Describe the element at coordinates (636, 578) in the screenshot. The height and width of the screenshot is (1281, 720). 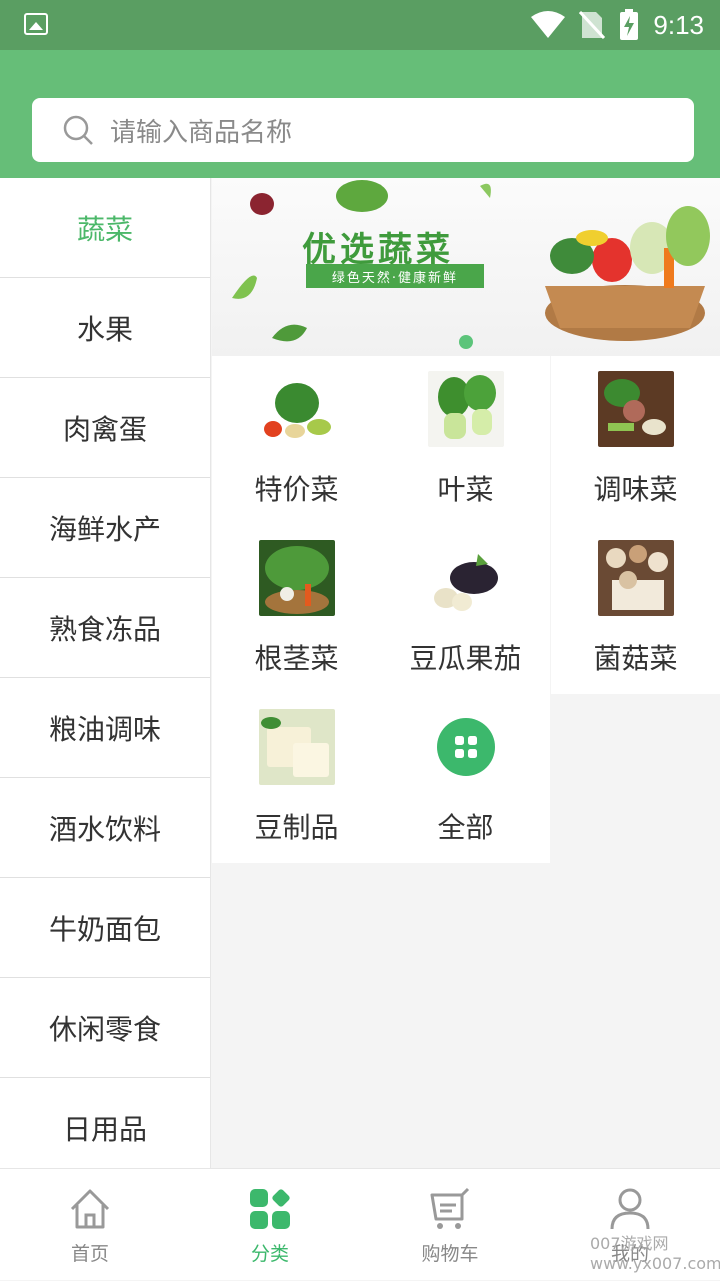
I see `mushrooms-image` at that location.